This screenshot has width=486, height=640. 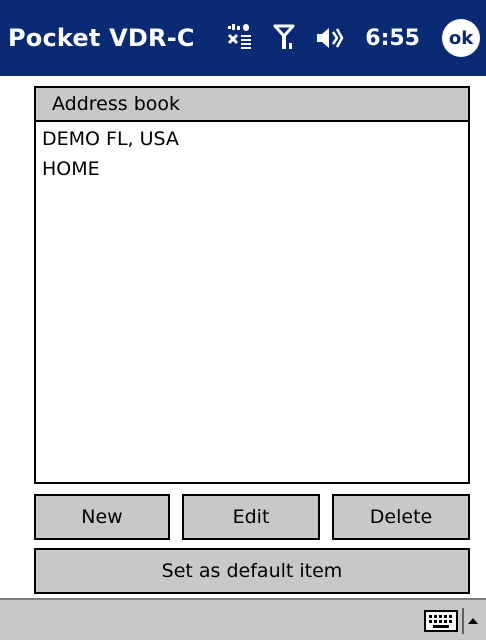 I want to click on sync-status-icon, so click(x=240, y=38).